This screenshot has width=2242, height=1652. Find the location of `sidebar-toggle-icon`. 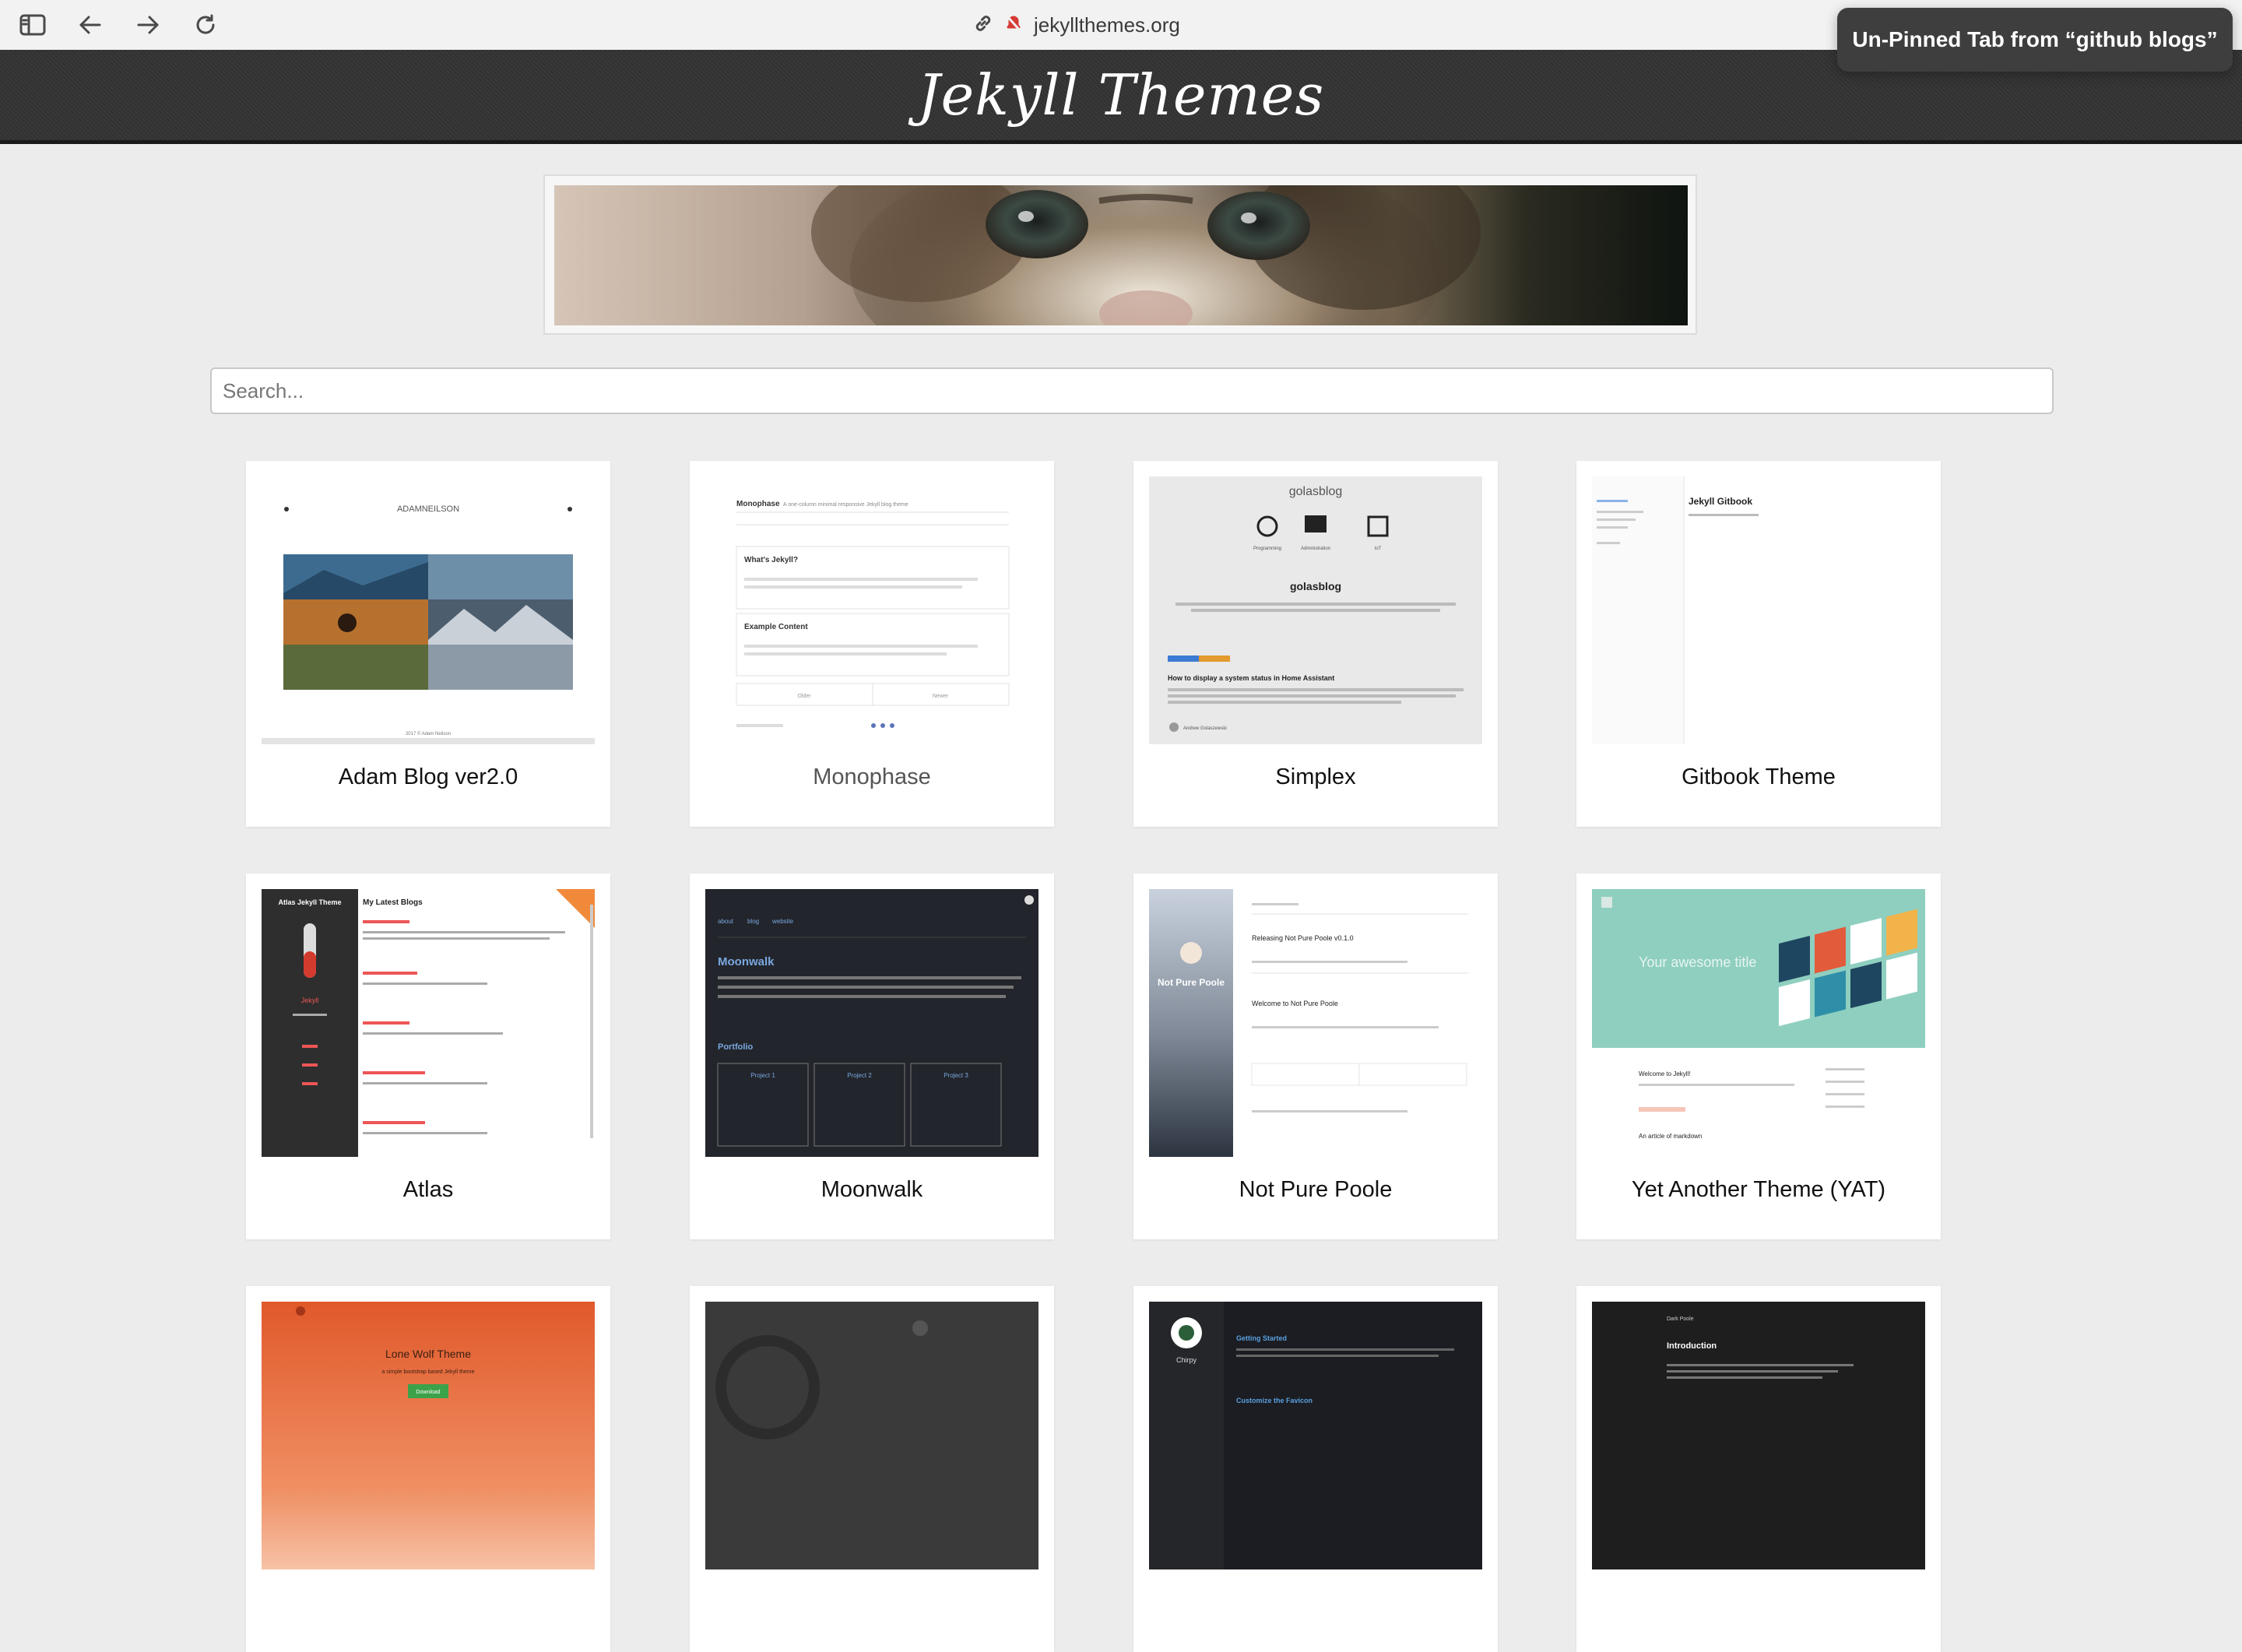

sidebar-toggle-icon is located at coordinates (32, 24).